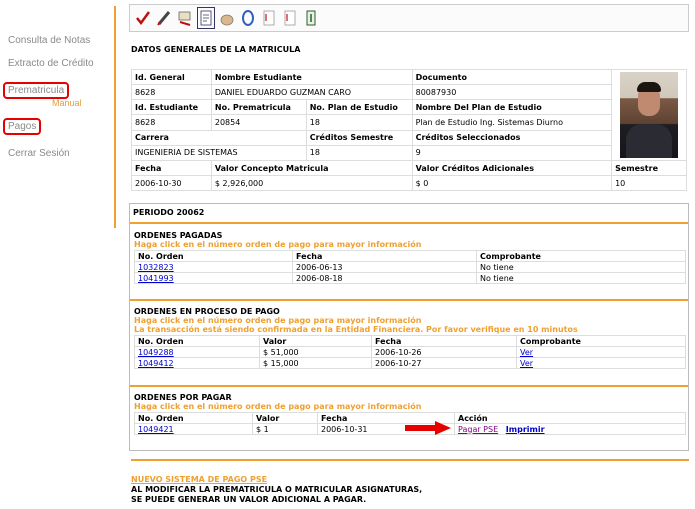 This screenshot has height=509, width=695. Describe the element at coordinates (219, 153) in the screenshot. I see `value-carrera: INGENIERIA DE SISTEMAS` at that location.